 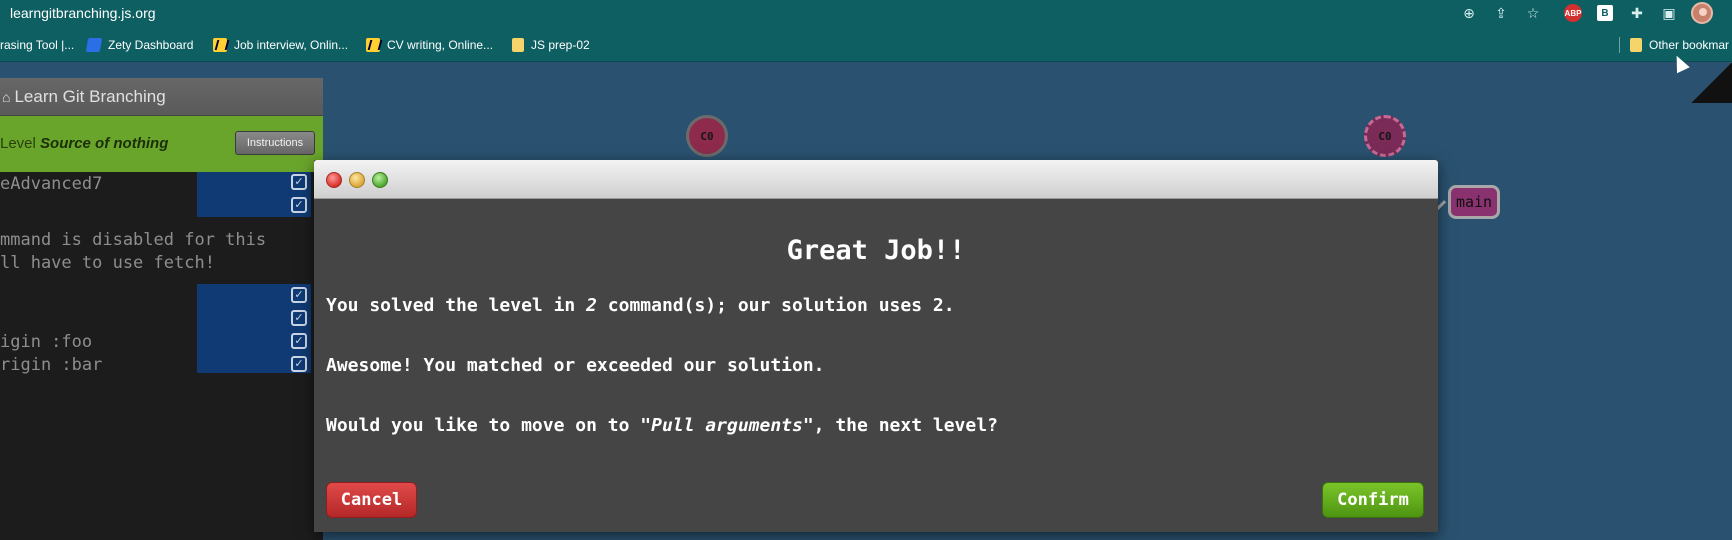 I want to click on terminal-line: igin :foo, so click(x=46, y=342).